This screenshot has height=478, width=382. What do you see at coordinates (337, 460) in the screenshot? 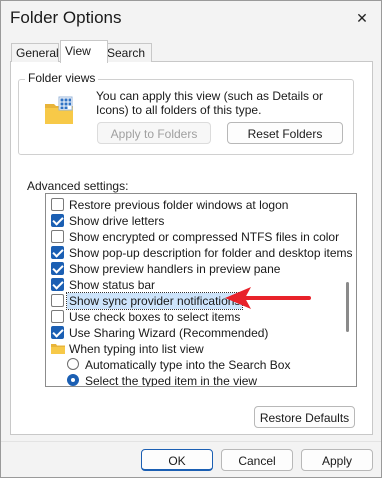
I see `apply-button: Apply` at bounding box center [337, 460].